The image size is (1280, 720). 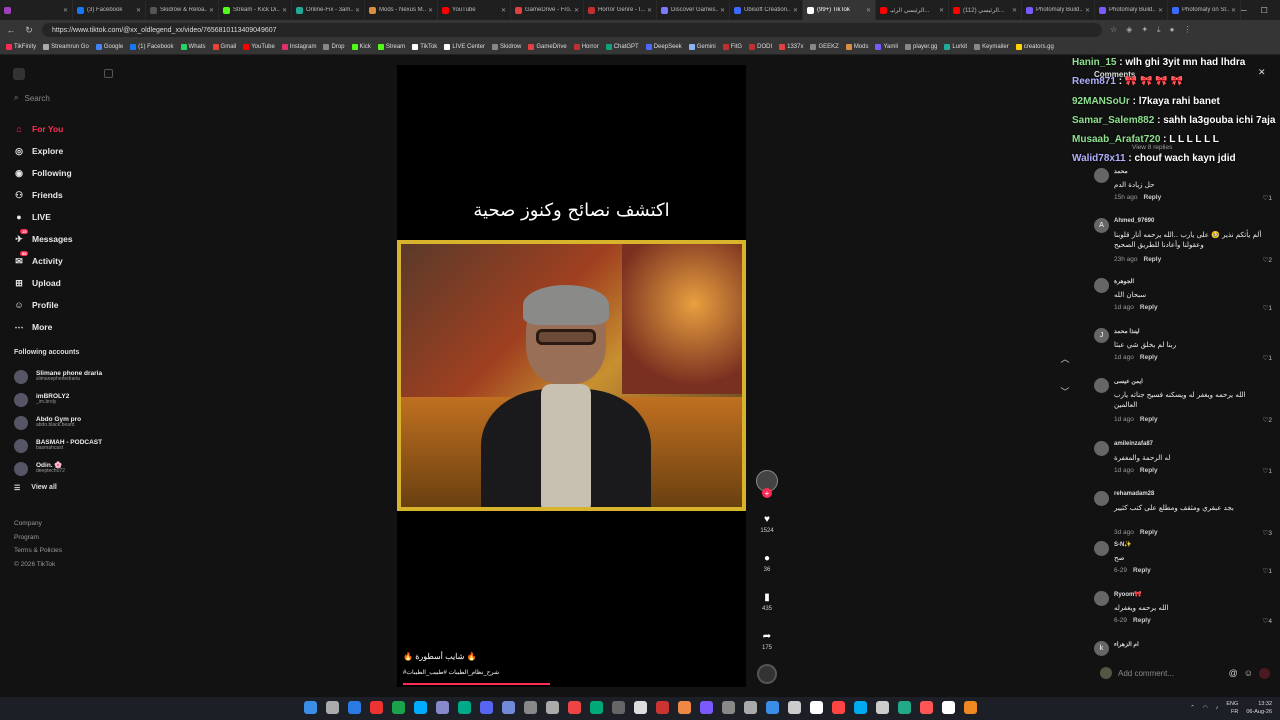 What do you see at coordinates (108, 73) in the screenshot?
I see `collapse-sidebar-icon` at bounding box center [108, 73].